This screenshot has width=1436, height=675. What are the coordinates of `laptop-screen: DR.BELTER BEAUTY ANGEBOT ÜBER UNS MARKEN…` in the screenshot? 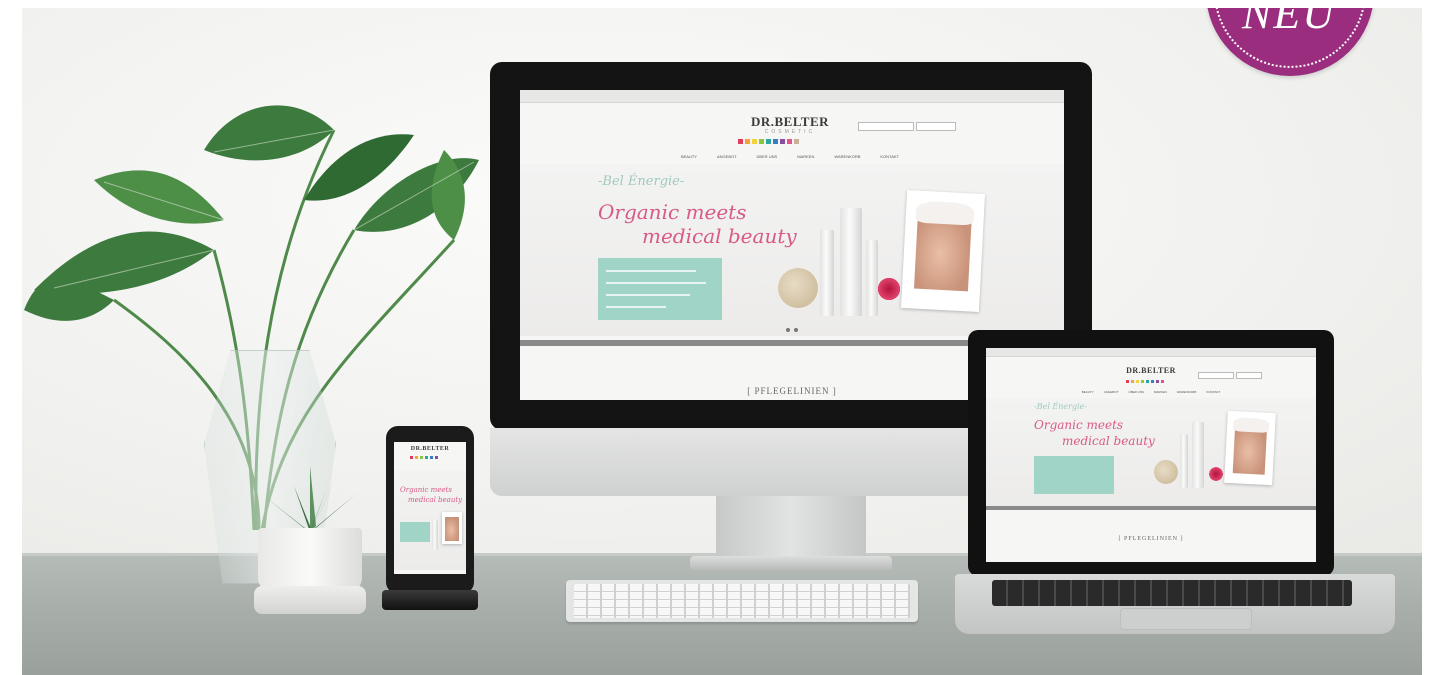 It's located at (1151, 455).